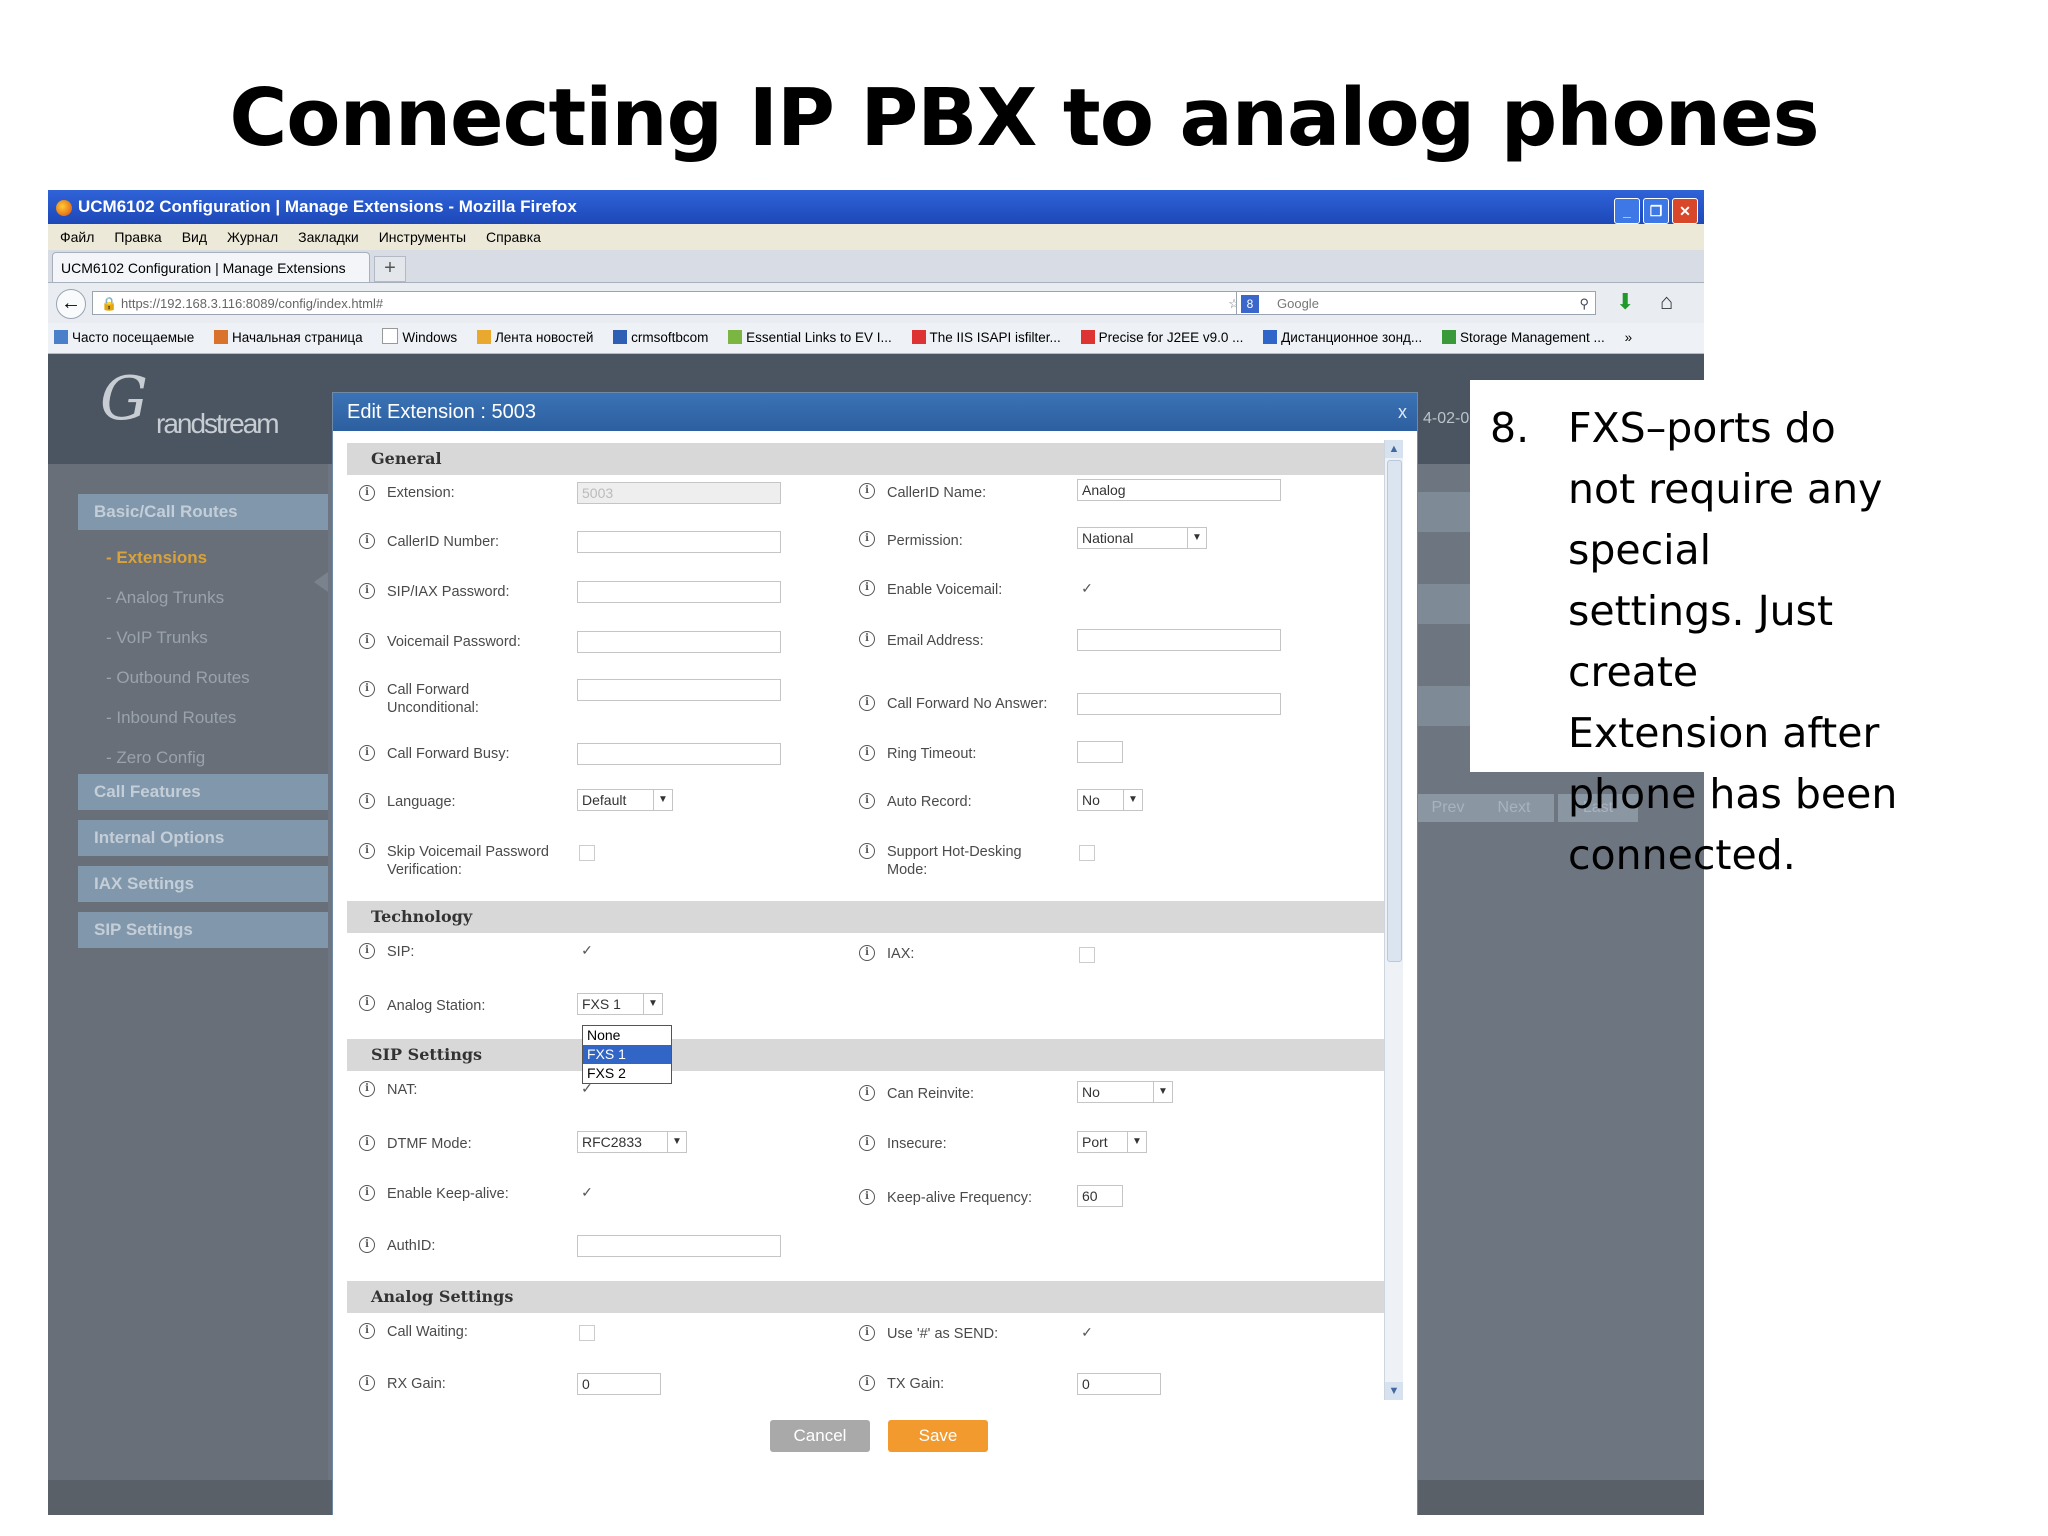  What do you see at coordinates (288, 338) in the screenshot?
I see `bookmark-item: Начальная страница` at bounding box center [288, 338].